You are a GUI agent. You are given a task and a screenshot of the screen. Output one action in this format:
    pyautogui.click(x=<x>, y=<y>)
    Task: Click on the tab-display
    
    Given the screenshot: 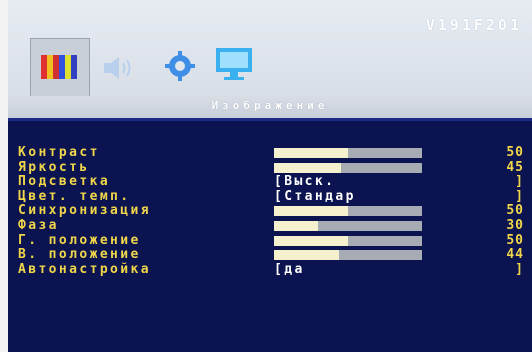 What is the action you would take?
    pyautogui.click(x=237, y=67)
    